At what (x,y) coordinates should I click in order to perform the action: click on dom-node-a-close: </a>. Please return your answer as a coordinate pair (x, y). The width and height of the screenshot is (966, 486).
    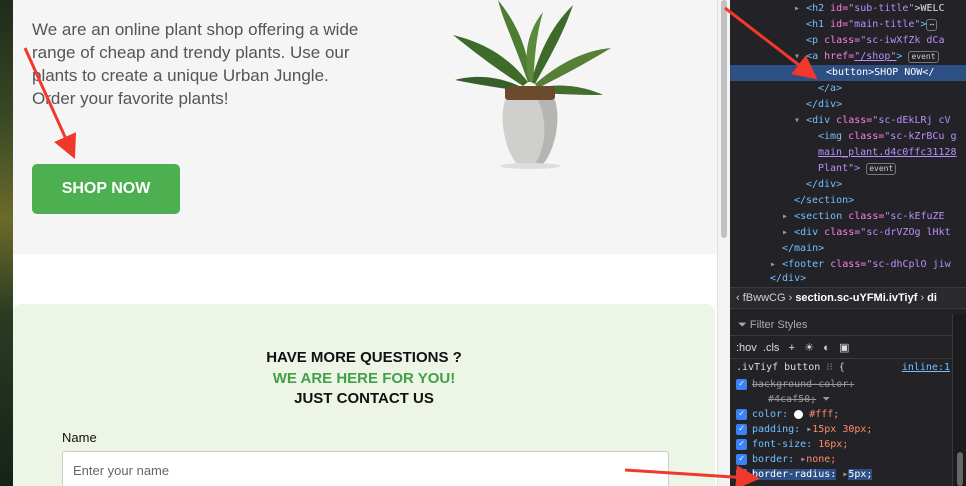
    Looking at the image, I should click on (848, 89).